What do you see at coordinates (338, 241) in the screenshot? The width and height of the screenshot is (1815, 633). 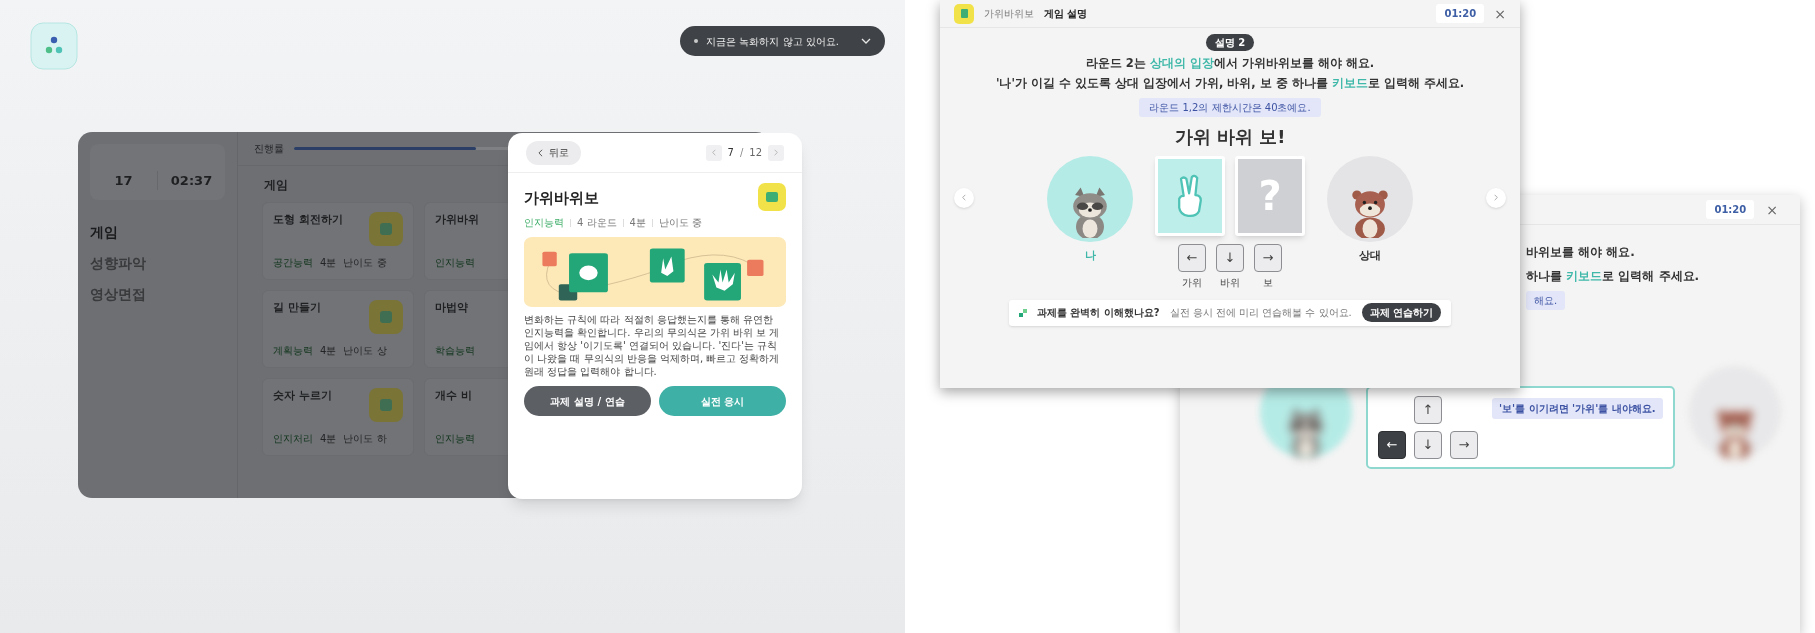 I see `game-card: 도형 회전하기 공간능력 4분 난이도 중` at bounding box center [338, 241].